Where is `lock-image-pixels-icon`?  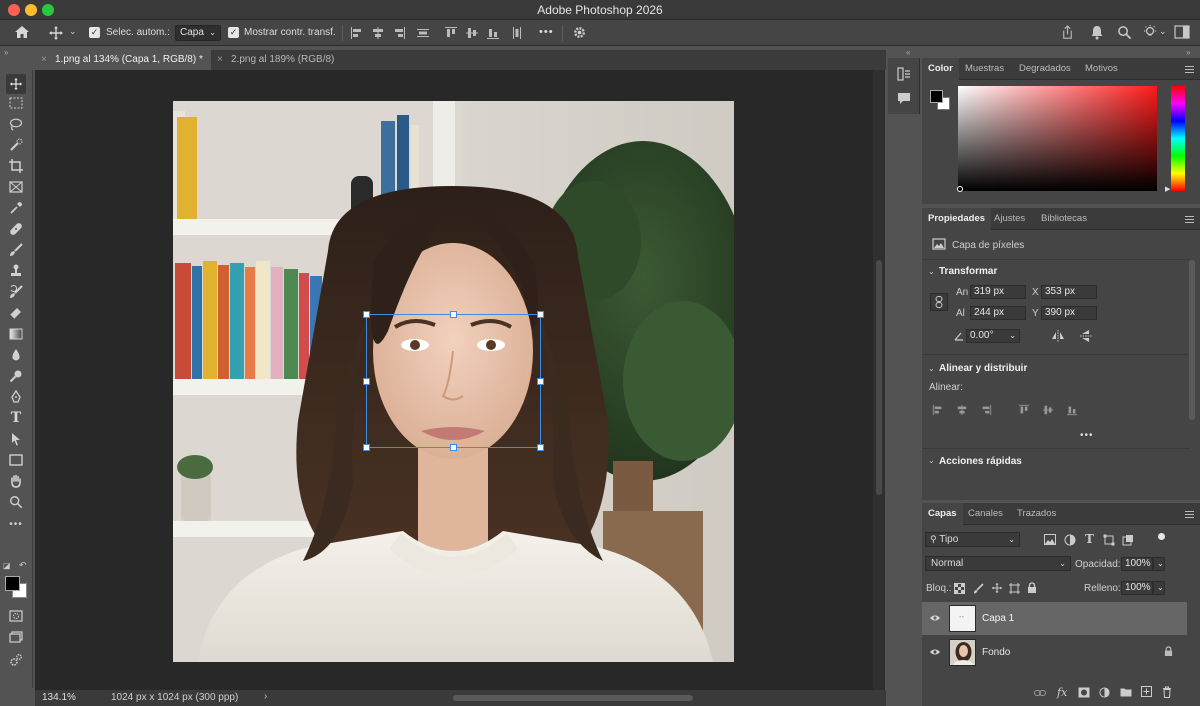 lock-image-pixels-icon is located at coordinates (978, 588).